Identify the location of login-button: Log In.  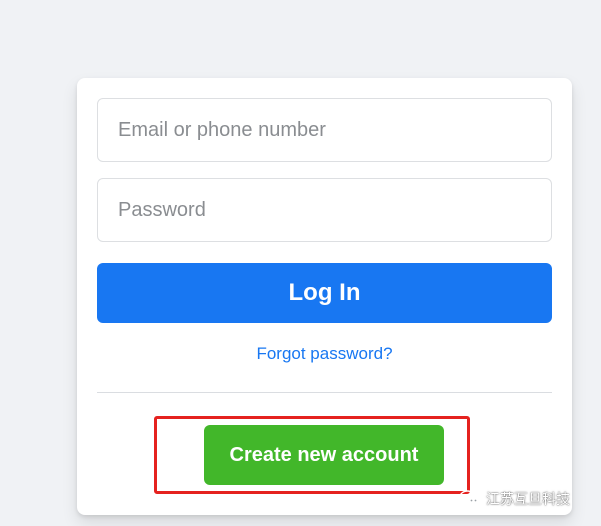
(324, 293).